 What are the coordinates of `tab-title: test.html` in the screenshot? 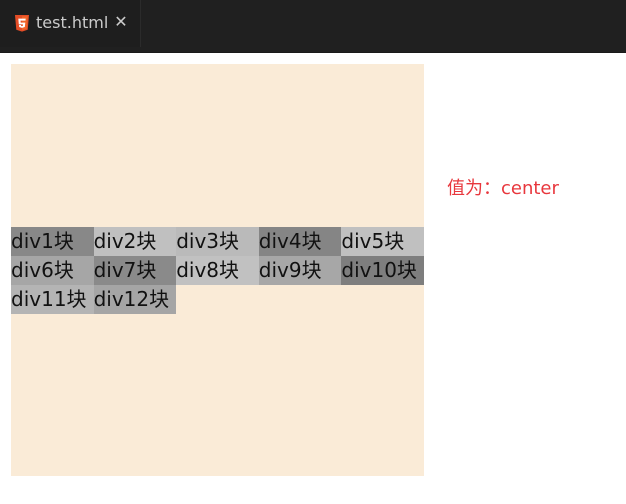 It's located at (72, 22).